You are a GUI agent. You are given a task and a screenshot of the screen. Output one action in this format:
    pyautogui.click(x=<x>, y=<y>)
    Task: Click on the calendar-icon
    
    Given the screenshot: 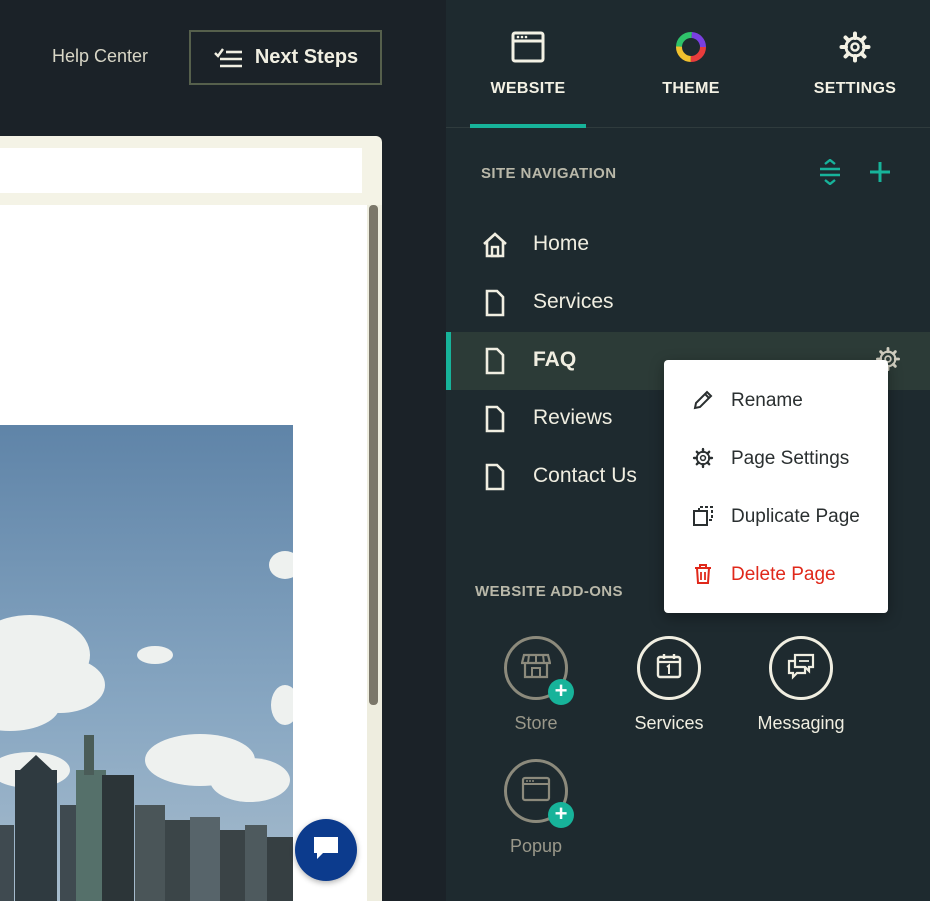 What is the action you would take?
    pyautogui.click(x=669, y=668)
    